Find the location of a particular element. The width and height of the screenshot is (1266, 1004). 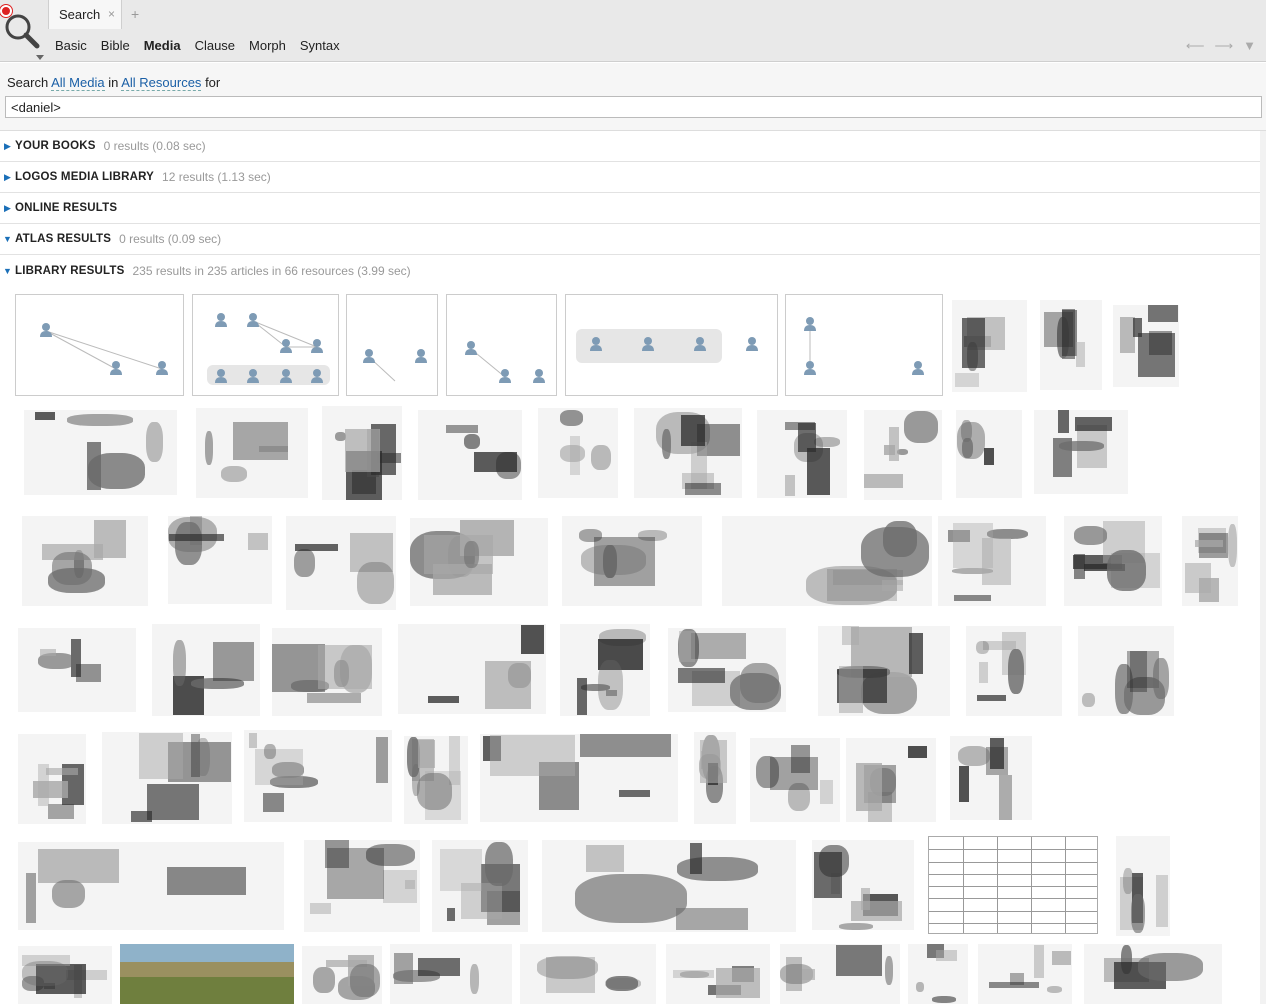

section-title: LOGOS MEDIA LIBRARY is located at coordinates (85, 177).